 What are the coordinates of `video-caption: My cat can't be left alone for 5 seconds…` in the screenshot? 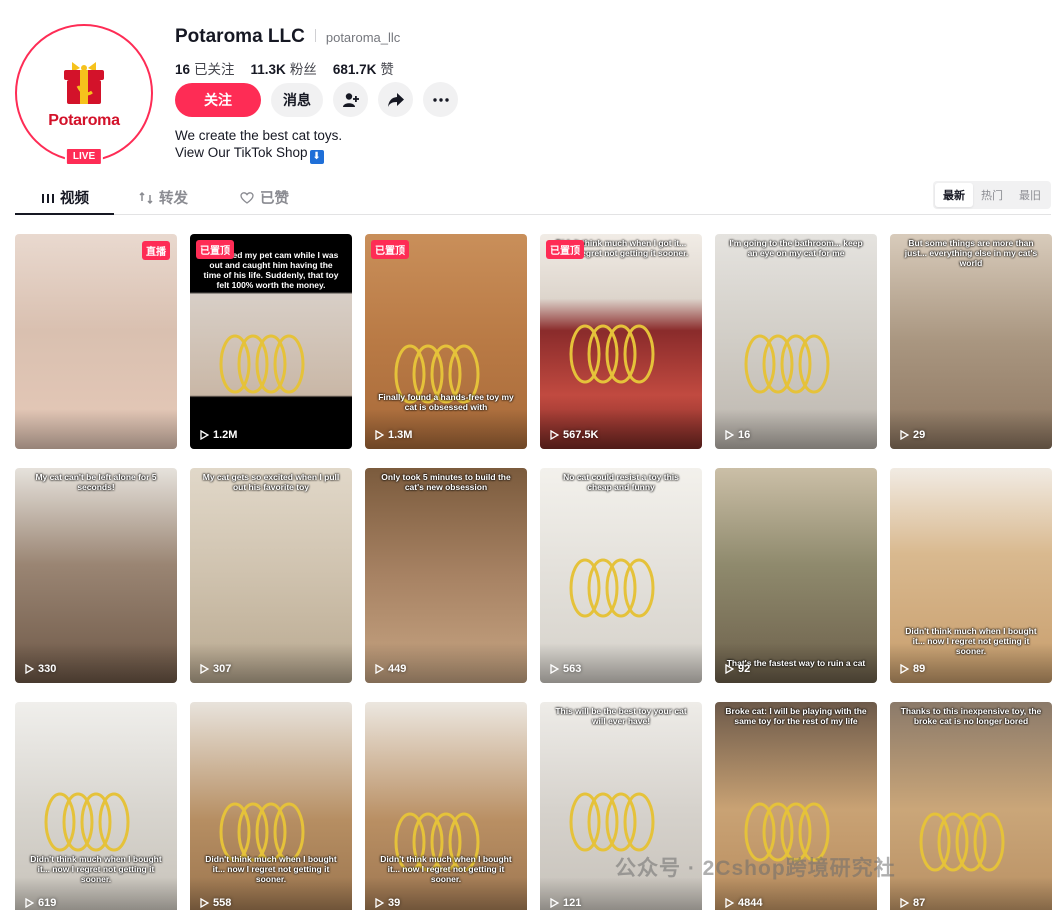 It's located at (96, 482).